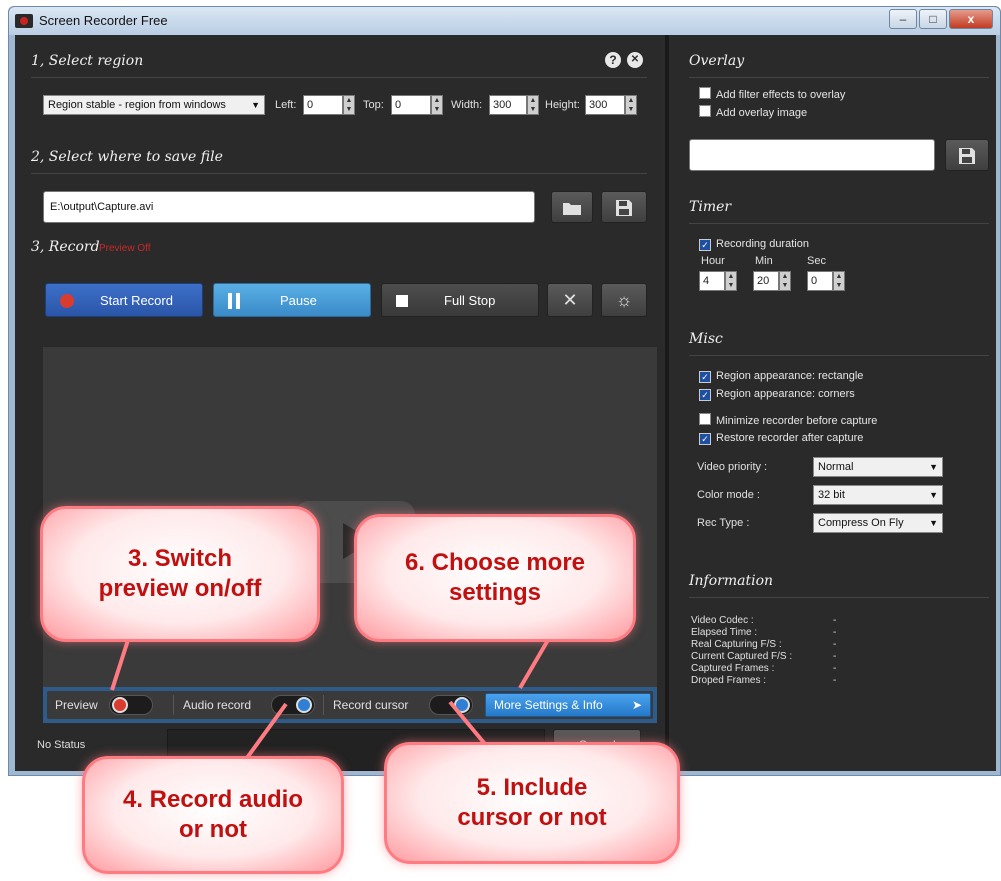 The image size is (1001, 881). Describe the element at coordinates (495, 578) in the screenshot. I see `callout-more-settings: 6. Choose more settings` at that location.